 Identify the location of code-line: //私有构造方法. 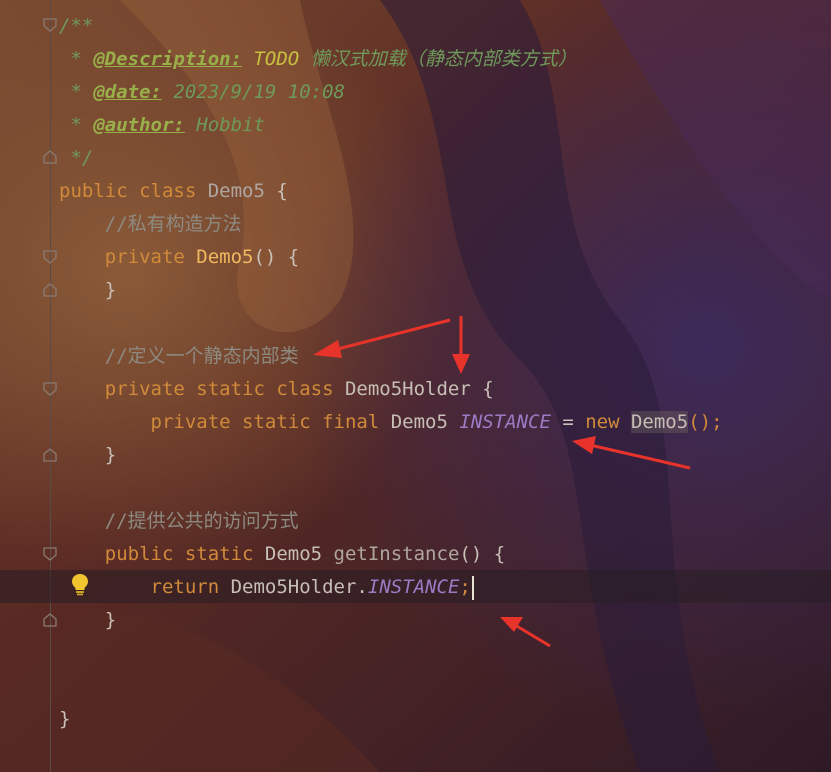
(150, 224).